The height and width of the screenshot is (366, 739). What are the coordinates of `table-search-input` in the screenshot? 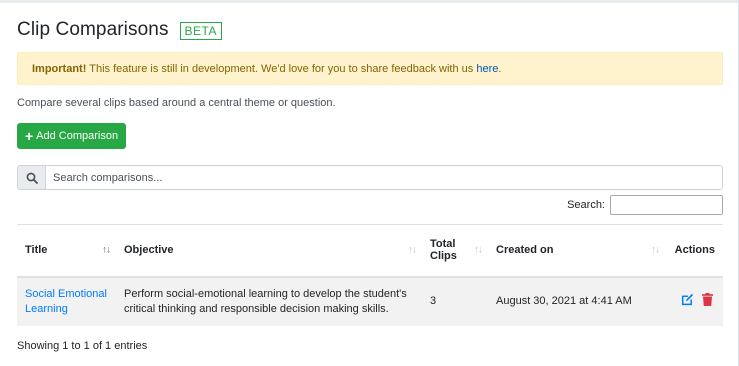 It's located at (666, 205).